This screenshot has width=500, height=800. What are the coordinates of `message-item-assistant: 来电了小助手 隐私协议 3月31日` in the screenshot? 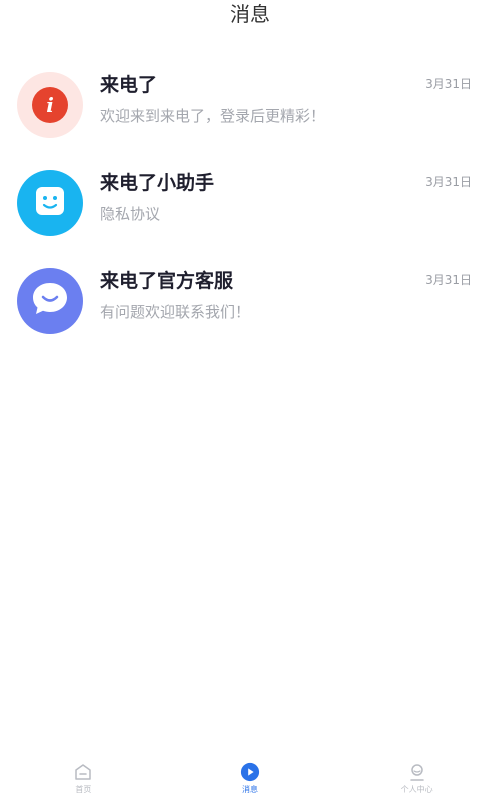 It's located at (250, 209).